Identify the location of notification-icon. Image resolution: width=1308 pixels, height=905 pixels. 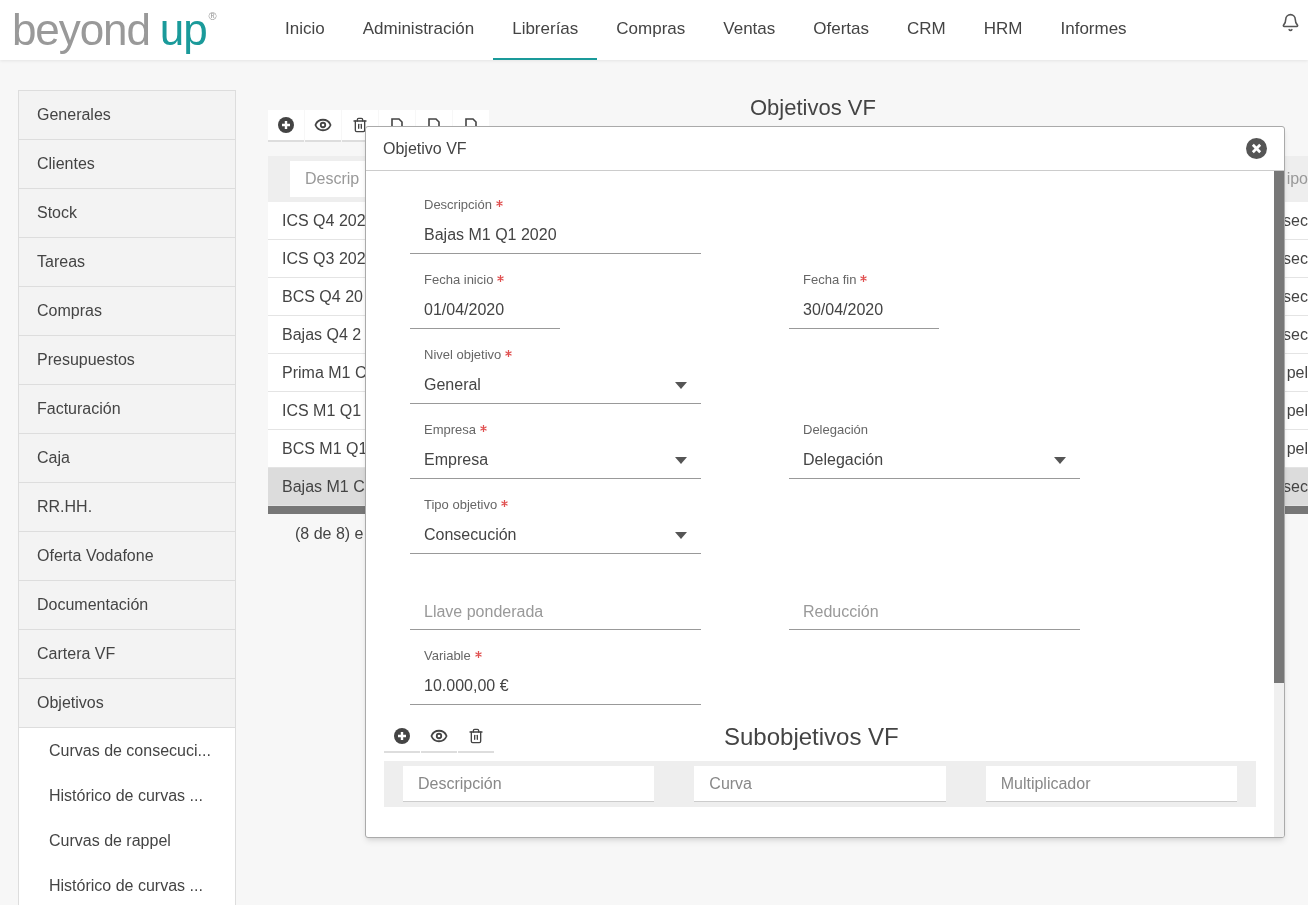
(1290, 22).